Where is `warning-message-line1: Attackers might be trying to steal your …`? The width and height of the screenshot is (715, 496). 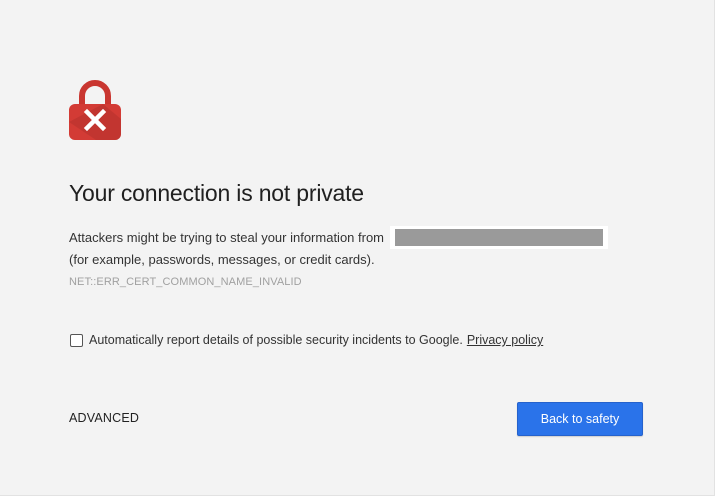 warning-message-line1: Attackers might be trying to steal your … is located at coordinates (227, 237).